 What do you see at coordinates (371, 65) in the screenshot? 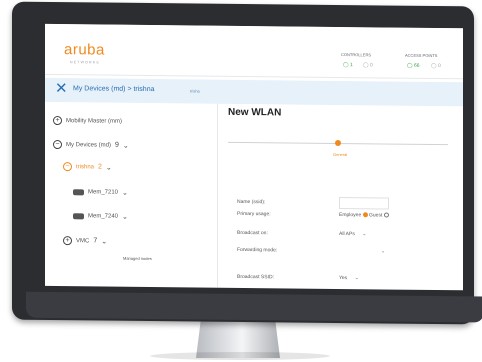
I see `controllers-down-count: 0` at bounding box center [371, 65].